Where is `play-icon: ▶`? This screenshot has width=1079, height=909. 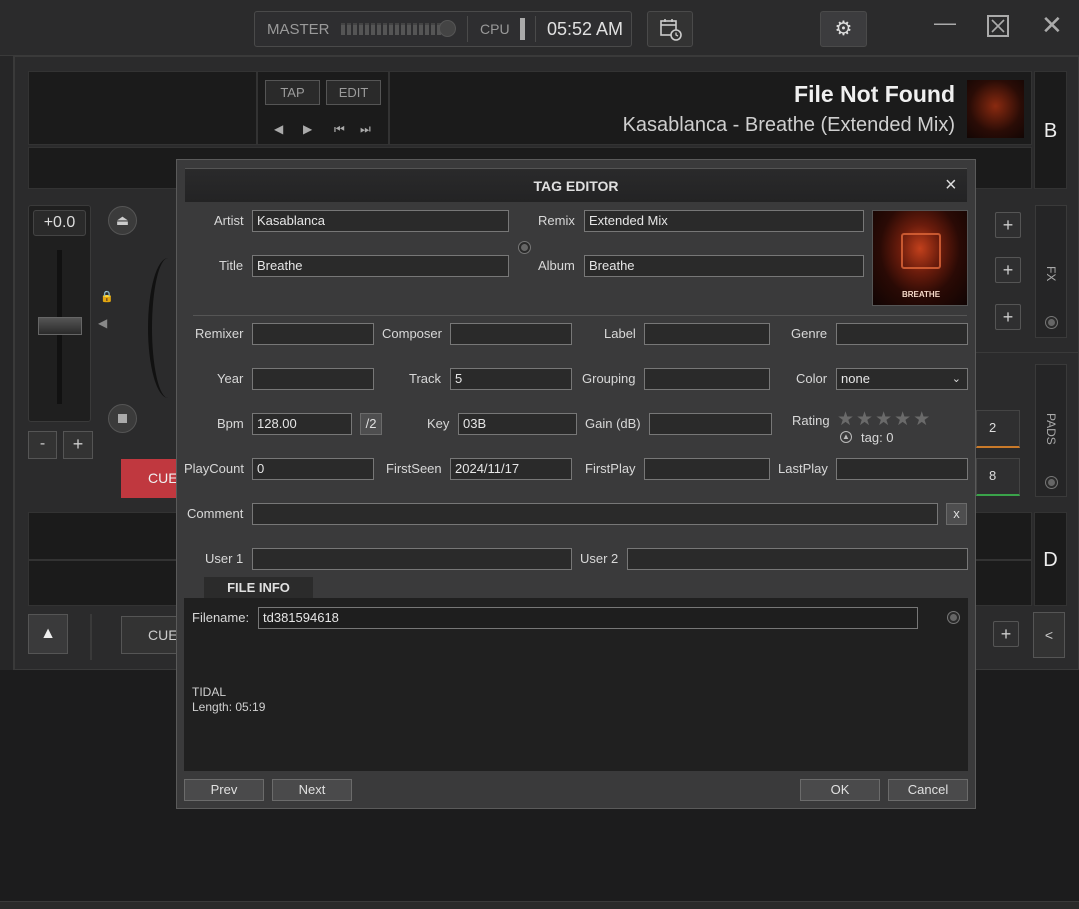
play-icon: ▶ is located at coordinates (307, 129).